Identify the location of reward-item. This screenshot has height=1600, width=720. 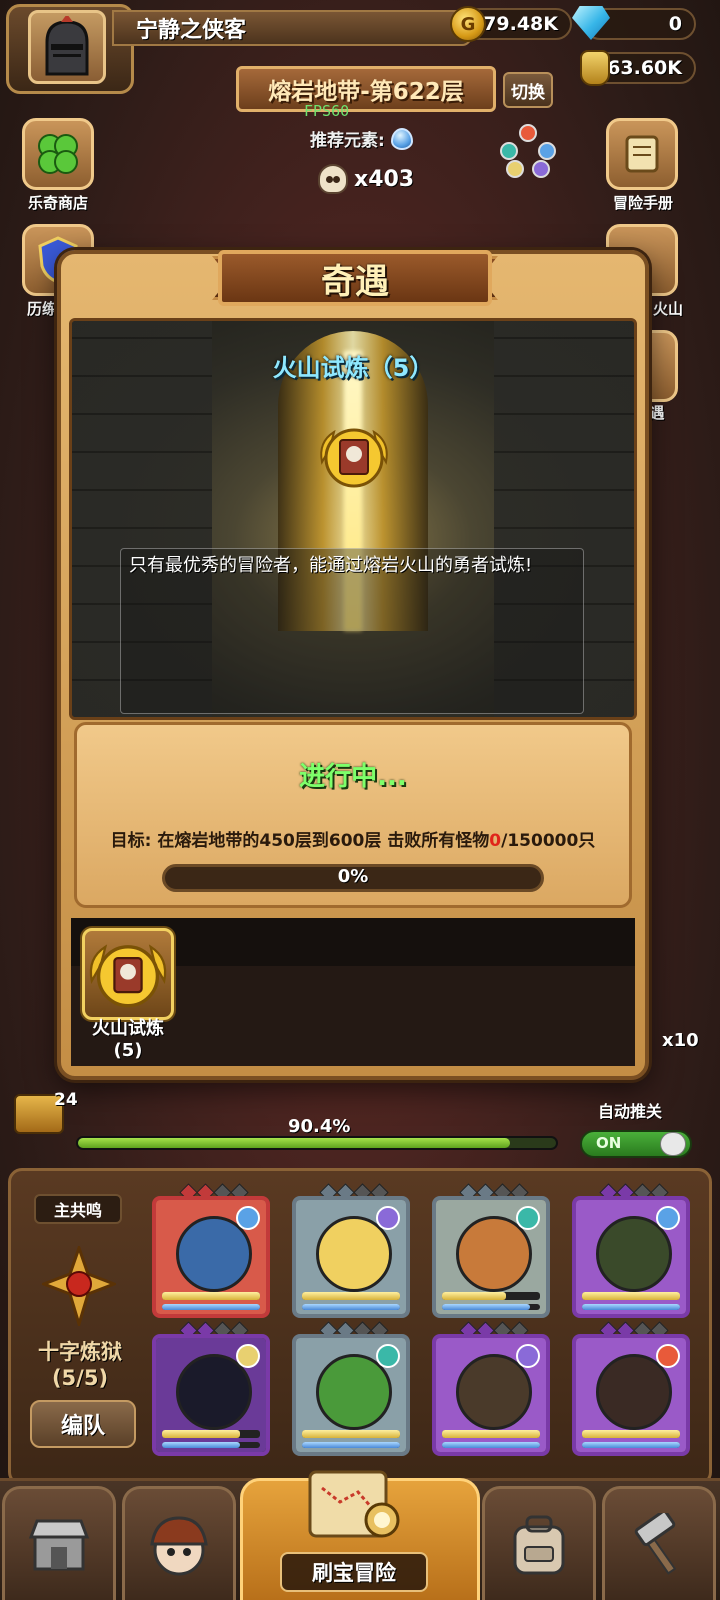
(128, 974).